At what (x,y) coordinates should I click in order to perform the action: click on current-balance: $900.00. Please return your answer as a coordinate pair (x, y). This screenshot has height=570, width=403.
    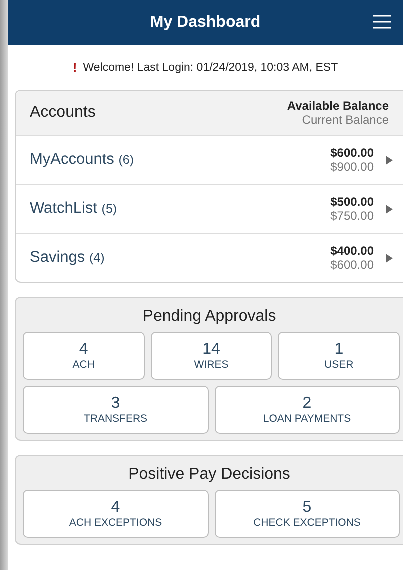
    Looking at the image, I should click on (352, 167).